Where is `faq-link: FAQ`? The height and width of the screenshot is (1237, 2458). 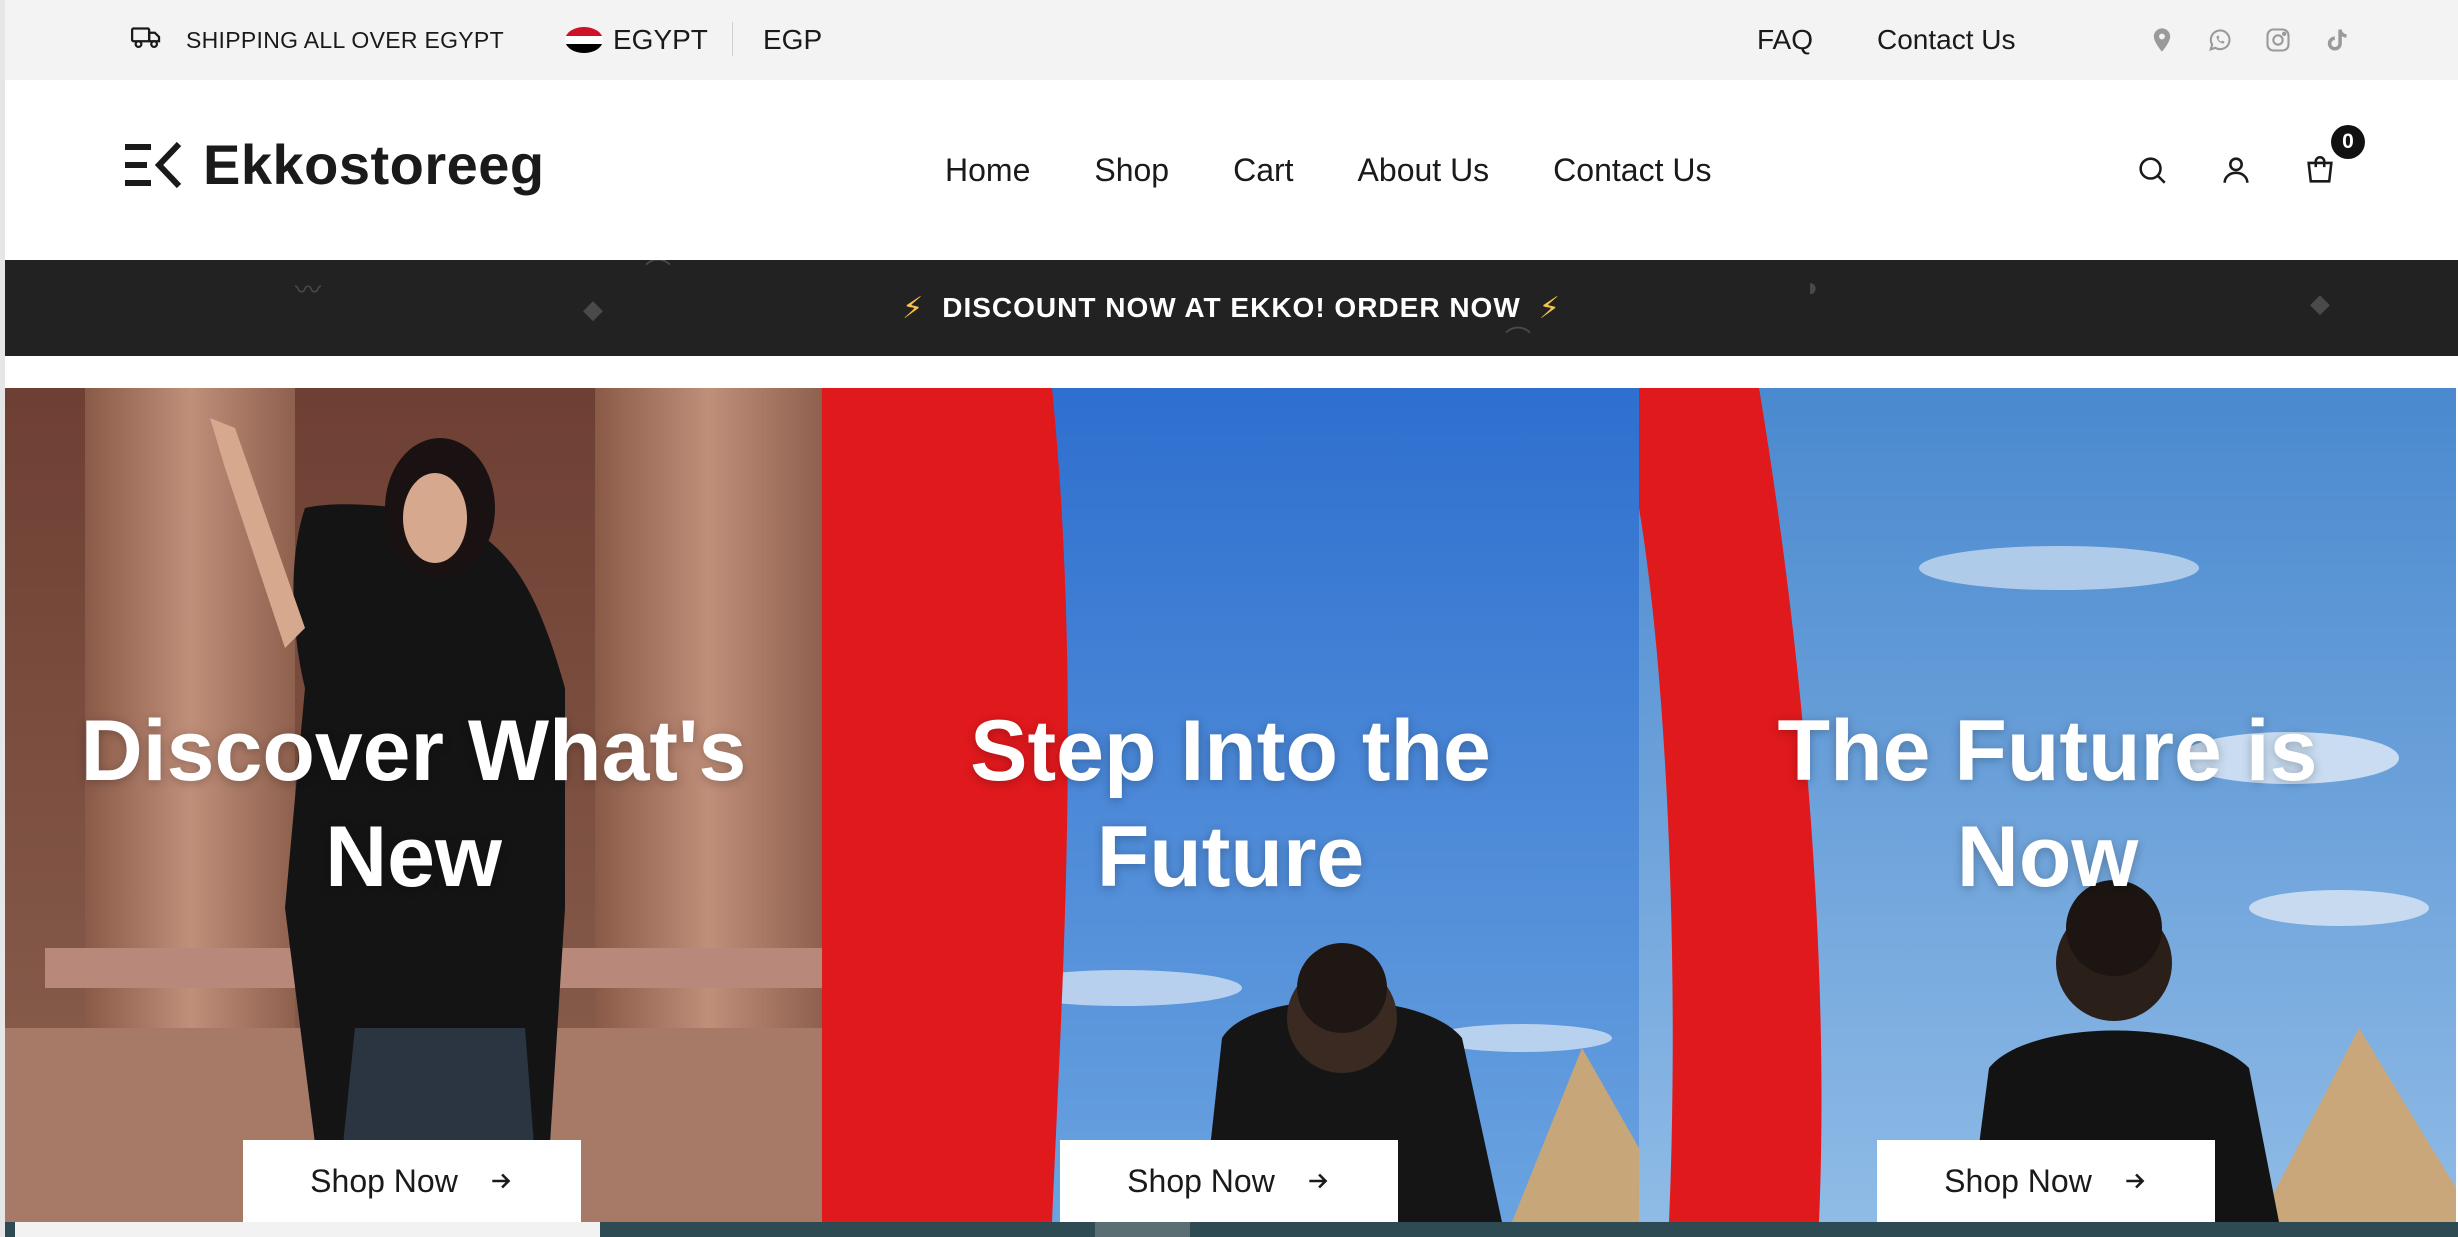
faq-link: FAQ is located at coordinates (1785, 40).